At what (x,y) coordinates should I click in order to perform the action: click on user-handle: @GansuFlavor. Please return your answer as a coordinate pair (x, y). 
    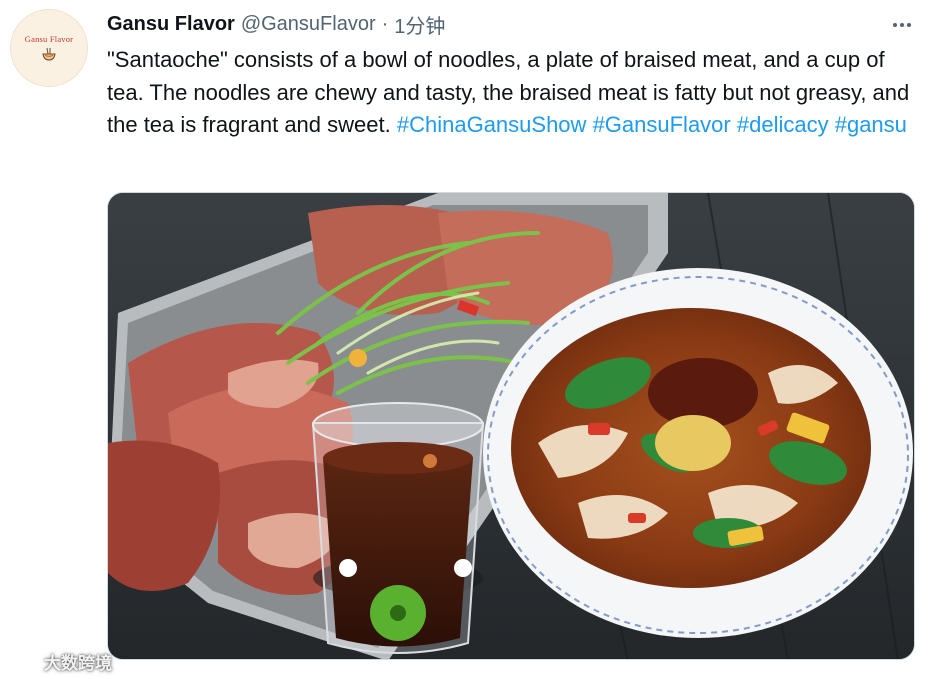
    Looking at the image, I should click on (308, 24).